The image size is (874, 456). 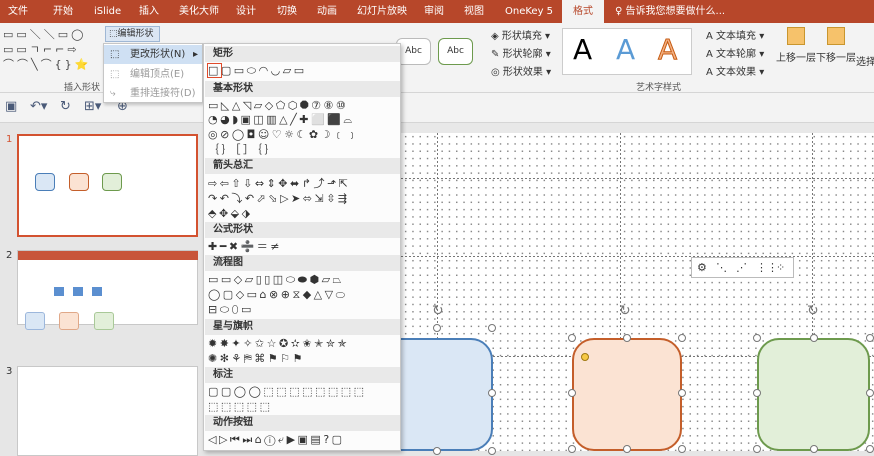 I want to click on shape-row: ⊟⬭⬯▭, so click(x=231, y=310).